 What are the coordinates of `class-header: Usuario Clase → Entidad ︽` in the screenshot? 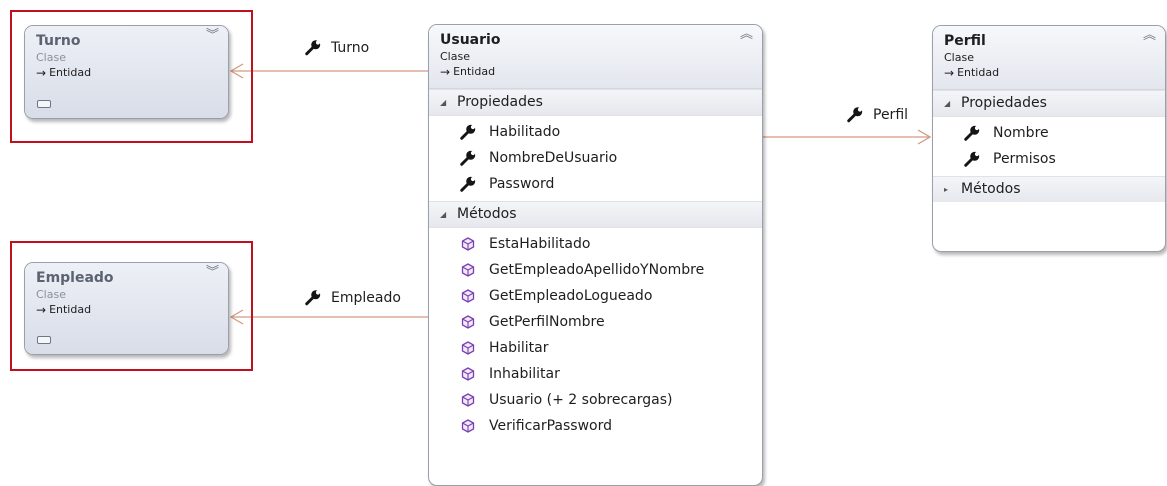 It's located at (595, 57).